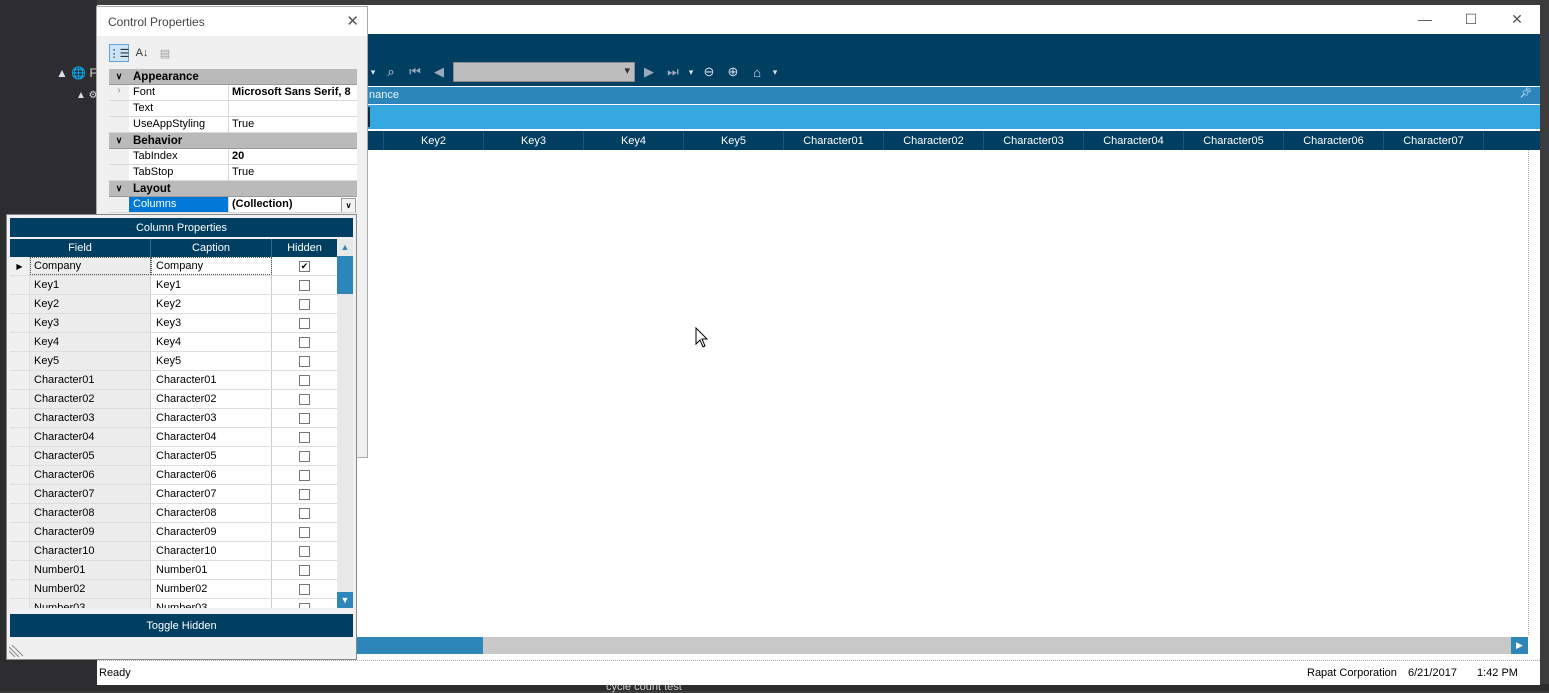 This screenshot has width=1549, height=693. I want to click on grid-column-header: Character07, so click(1434, 140).